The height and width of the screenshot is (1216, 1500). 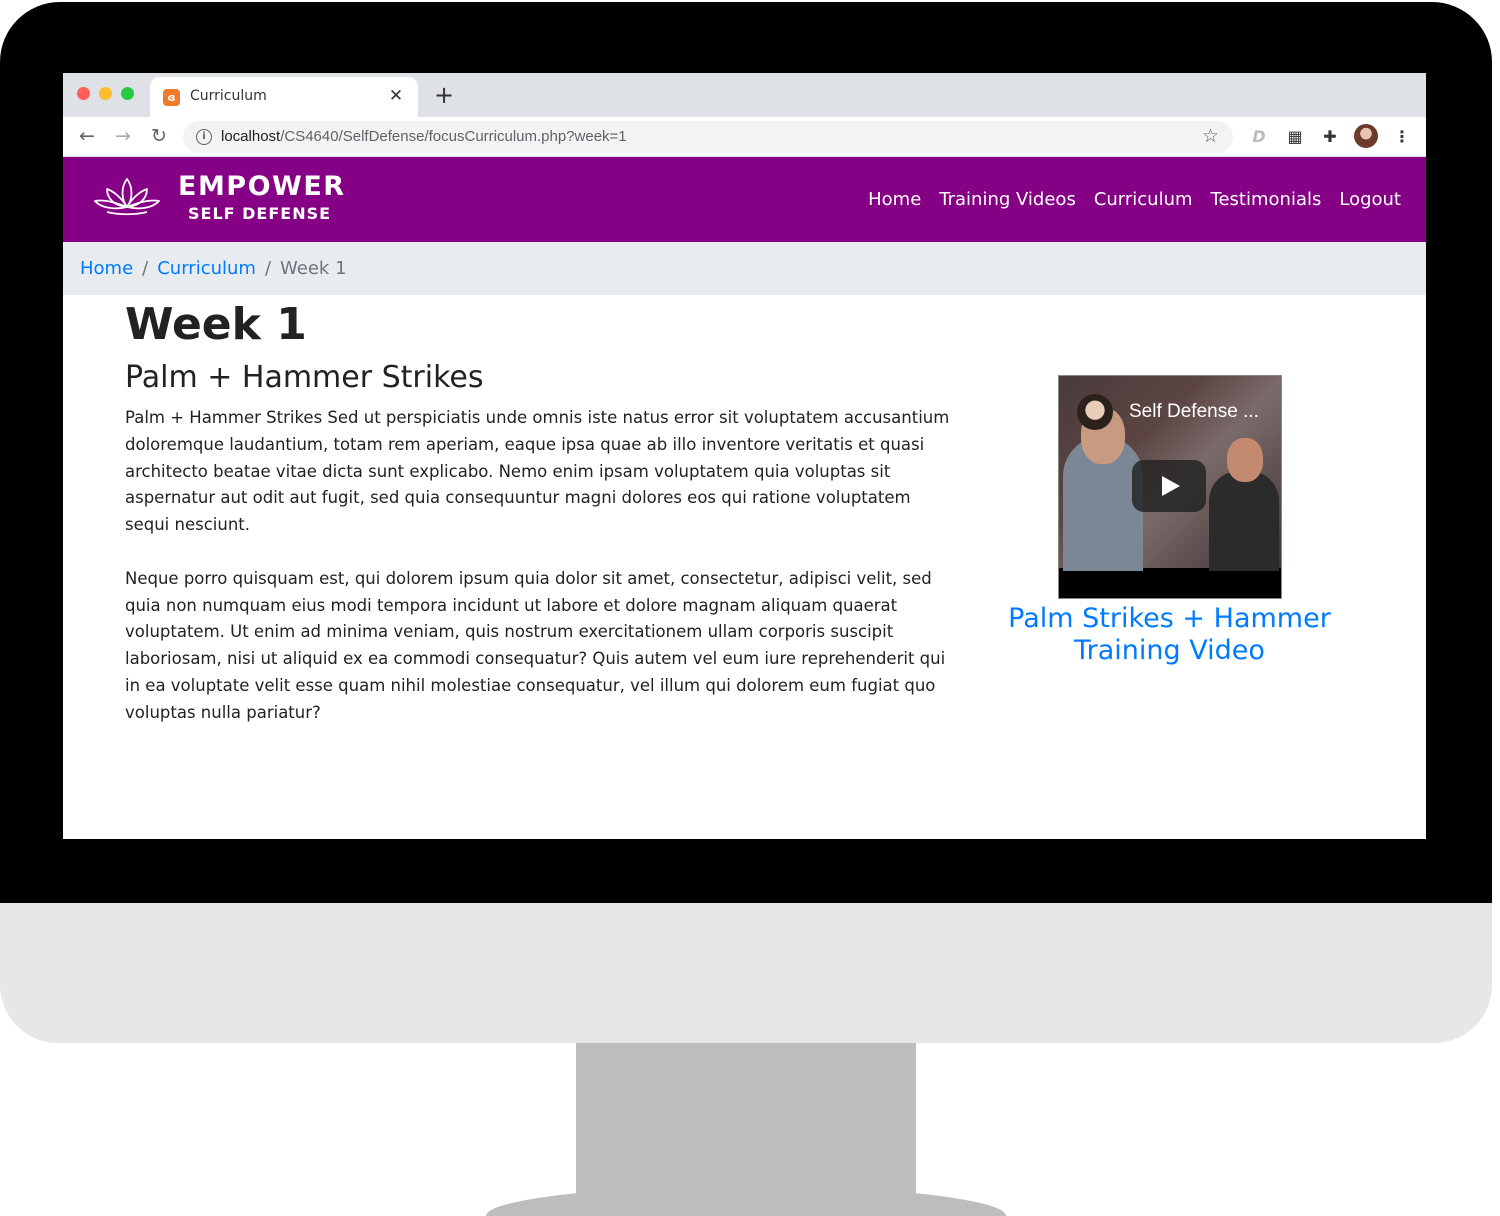 I want to click on monitor-chin, so click(x=746, y=973).